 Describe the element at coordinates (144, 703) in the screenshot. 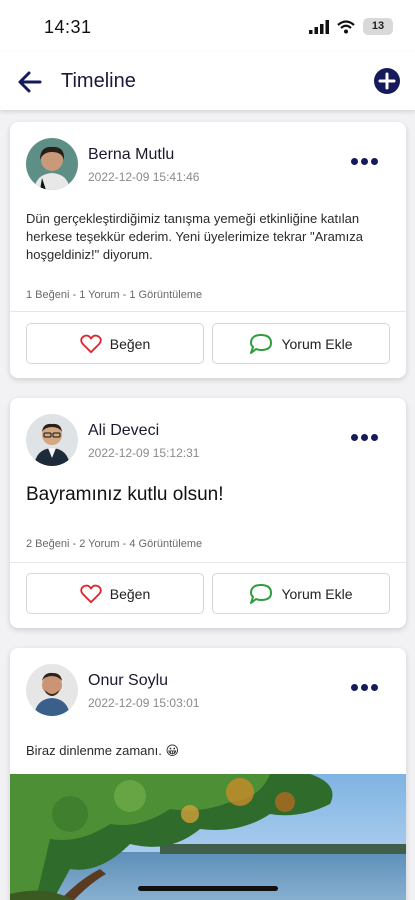

I see `post-timestamp: 2022-12-09 15:03:01` at that location.